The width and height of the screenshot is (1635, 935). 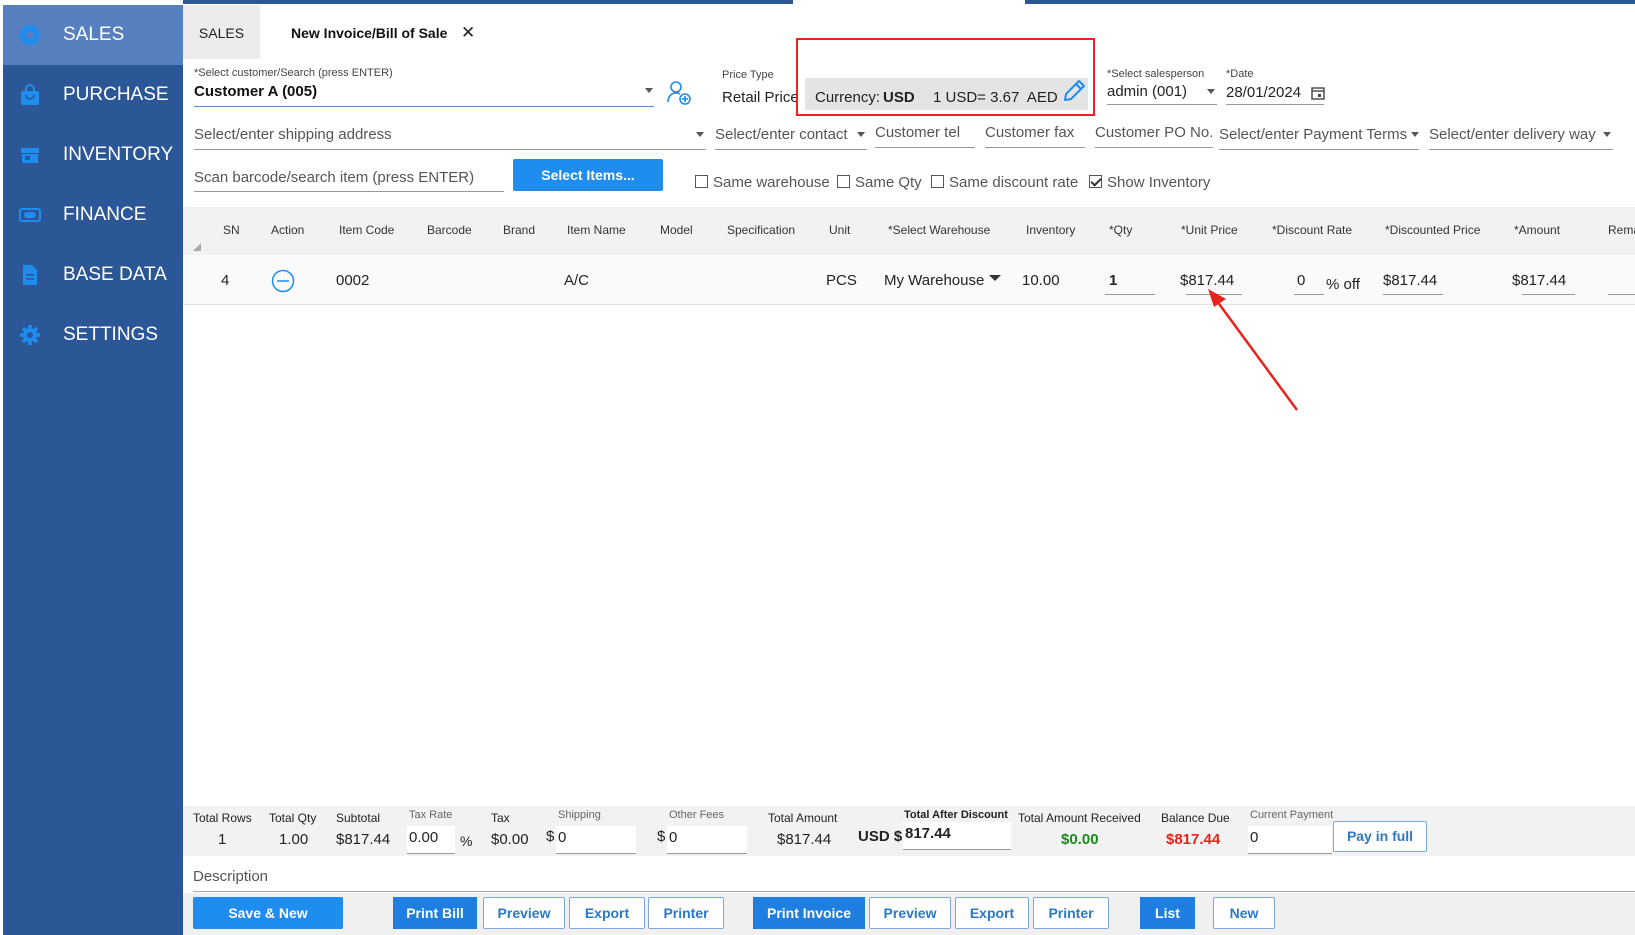 I want to click on tab-sales: SALES, so click(x=221, y=32).